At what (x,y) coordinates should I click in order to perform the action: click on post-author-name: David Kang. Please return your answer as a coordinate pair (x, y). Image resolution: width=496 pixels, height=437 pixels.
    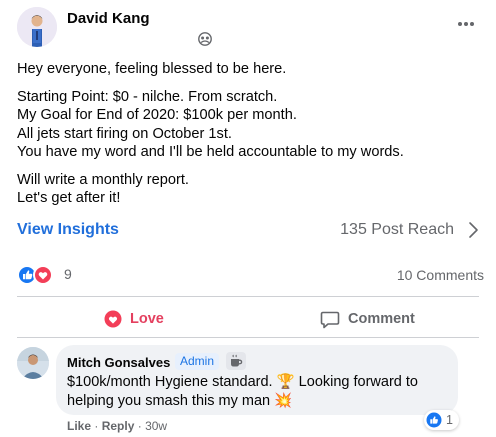
    Looking at the image, I should click on (108, 18).